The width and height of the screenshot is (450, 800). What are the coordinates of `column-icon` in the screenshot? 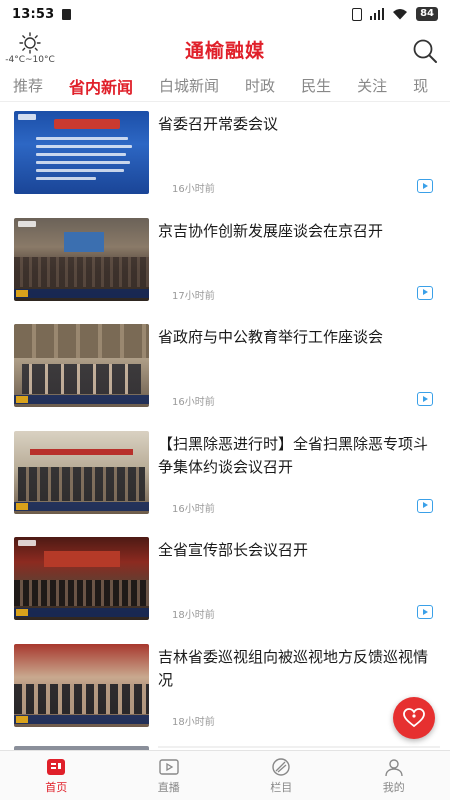 It's located at (281, 766).